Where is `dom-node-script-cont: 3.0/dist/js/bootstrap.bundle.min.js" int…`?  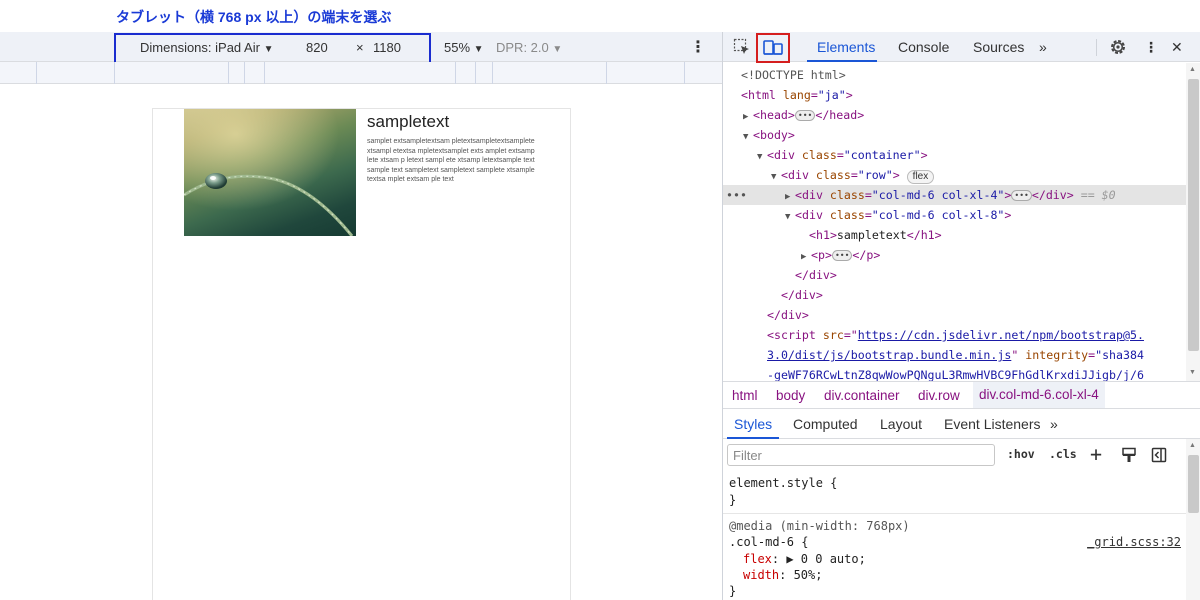 dom-node-script-cont: 3.0/dist/js/bootstrap.bundle.min.js" int… is located at coordinates (955, 355).